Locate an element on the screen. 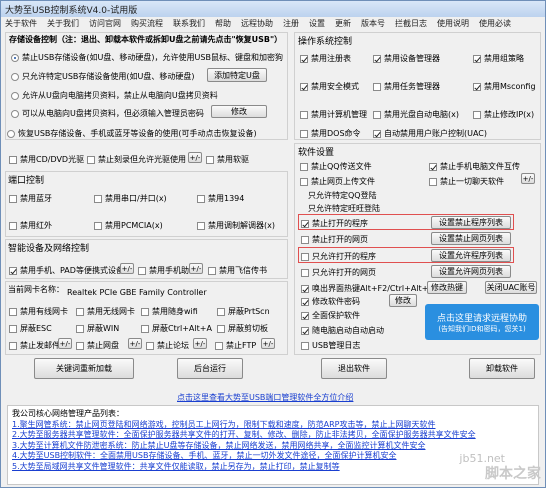 Image resolution: width=546 pixels, height=488 pixels. menu-usage: 使用说明 is located at coordinates (453, 23).